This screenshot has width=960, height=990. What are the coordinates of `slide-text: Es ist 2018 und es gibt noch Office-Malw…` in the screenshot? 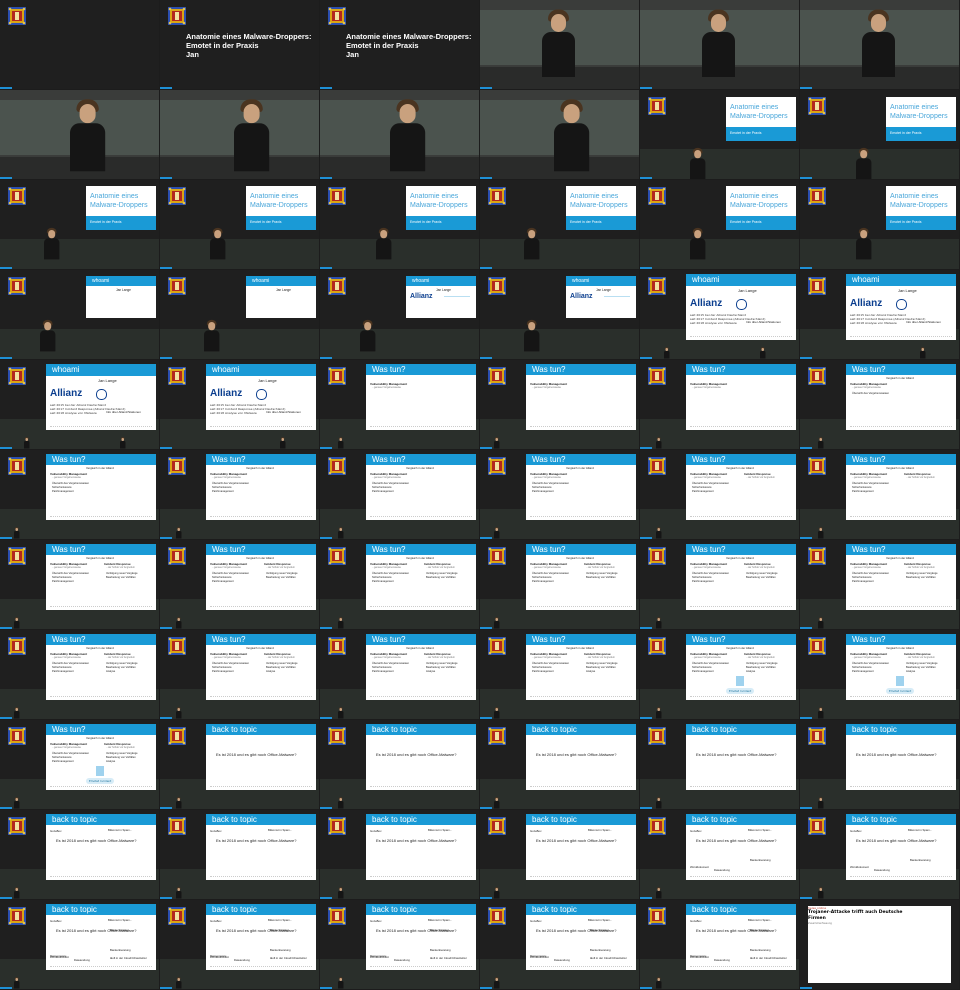 It's located at (96, 840).